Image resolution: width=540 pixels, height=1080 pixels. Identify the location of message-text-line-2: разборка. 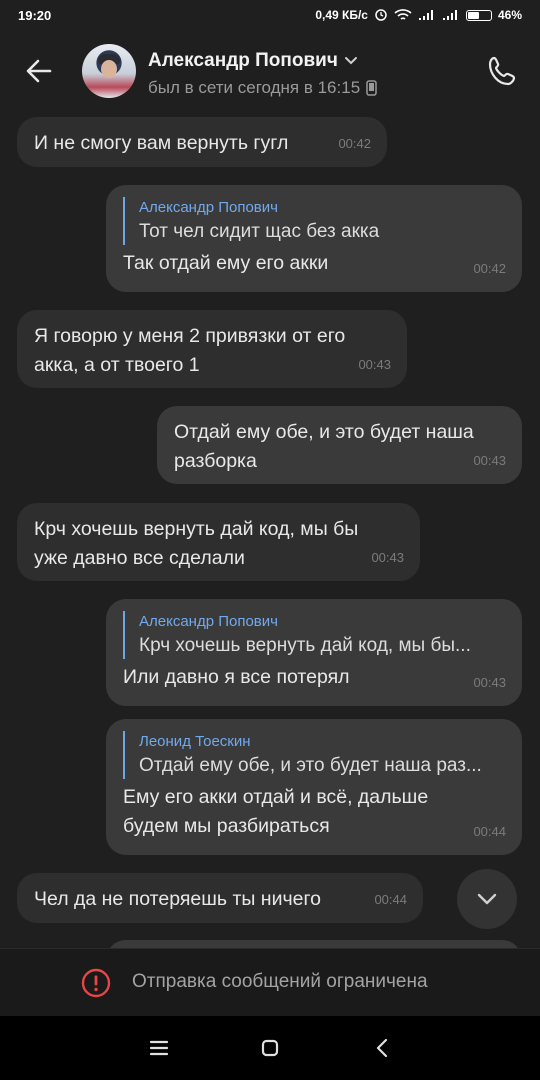
(215, 461).